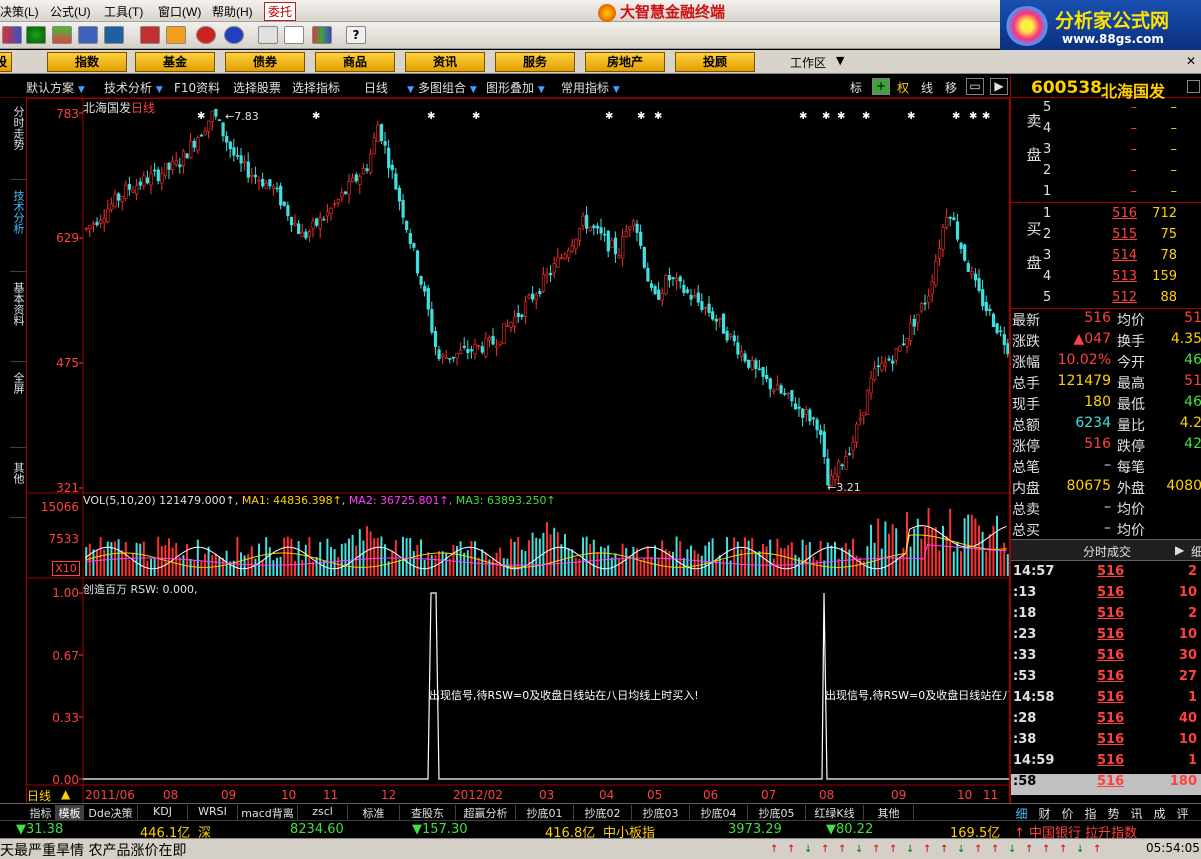 This screenshot has width=1201, height=859. I want to click on indicator-tab: 抄底05, so click(777, 812).